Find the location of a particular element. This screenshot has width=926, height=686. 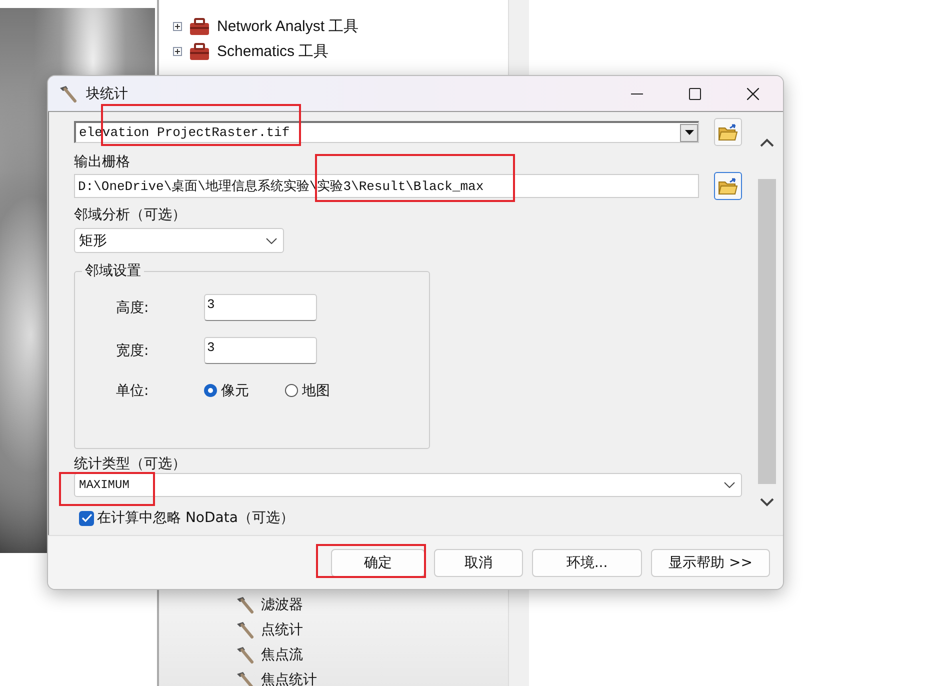

checkbox is located at coordinates (86, 518).